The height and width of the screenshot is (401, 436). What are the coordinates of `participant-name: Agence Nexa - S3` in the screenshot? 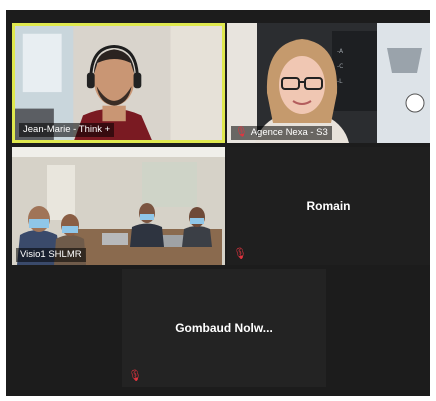 It's located at (289, 132).